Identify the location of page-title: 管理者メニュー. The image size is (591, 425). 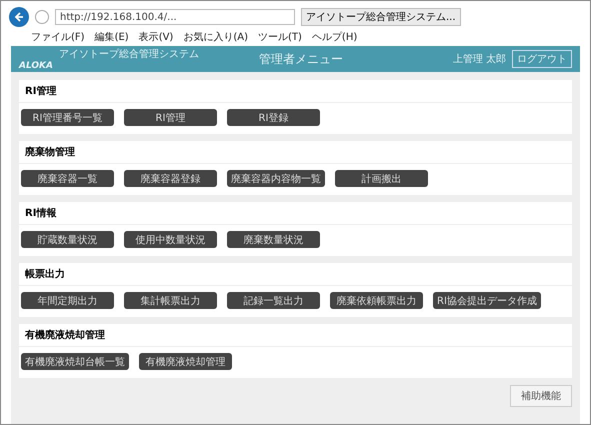
(301, 59).